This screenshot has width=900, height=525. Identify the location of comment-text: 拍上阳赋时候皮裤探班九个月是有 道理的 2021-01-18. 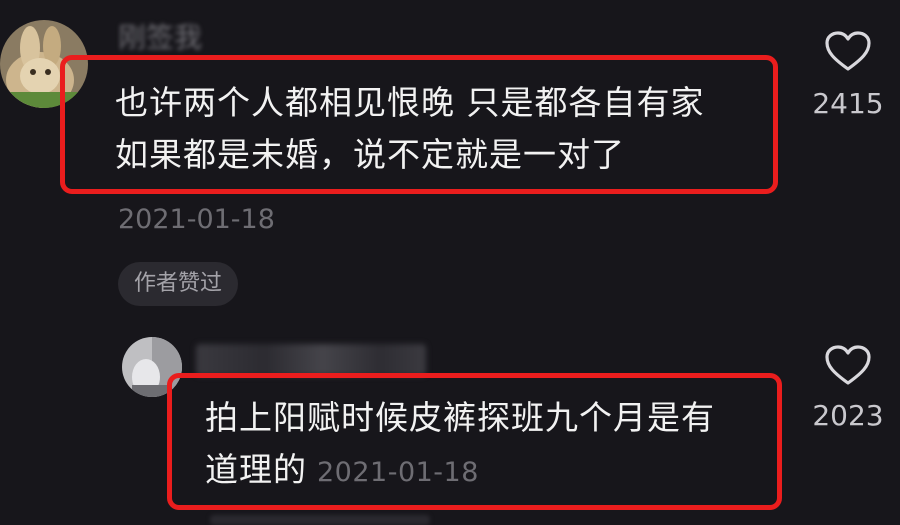
(460, 445).